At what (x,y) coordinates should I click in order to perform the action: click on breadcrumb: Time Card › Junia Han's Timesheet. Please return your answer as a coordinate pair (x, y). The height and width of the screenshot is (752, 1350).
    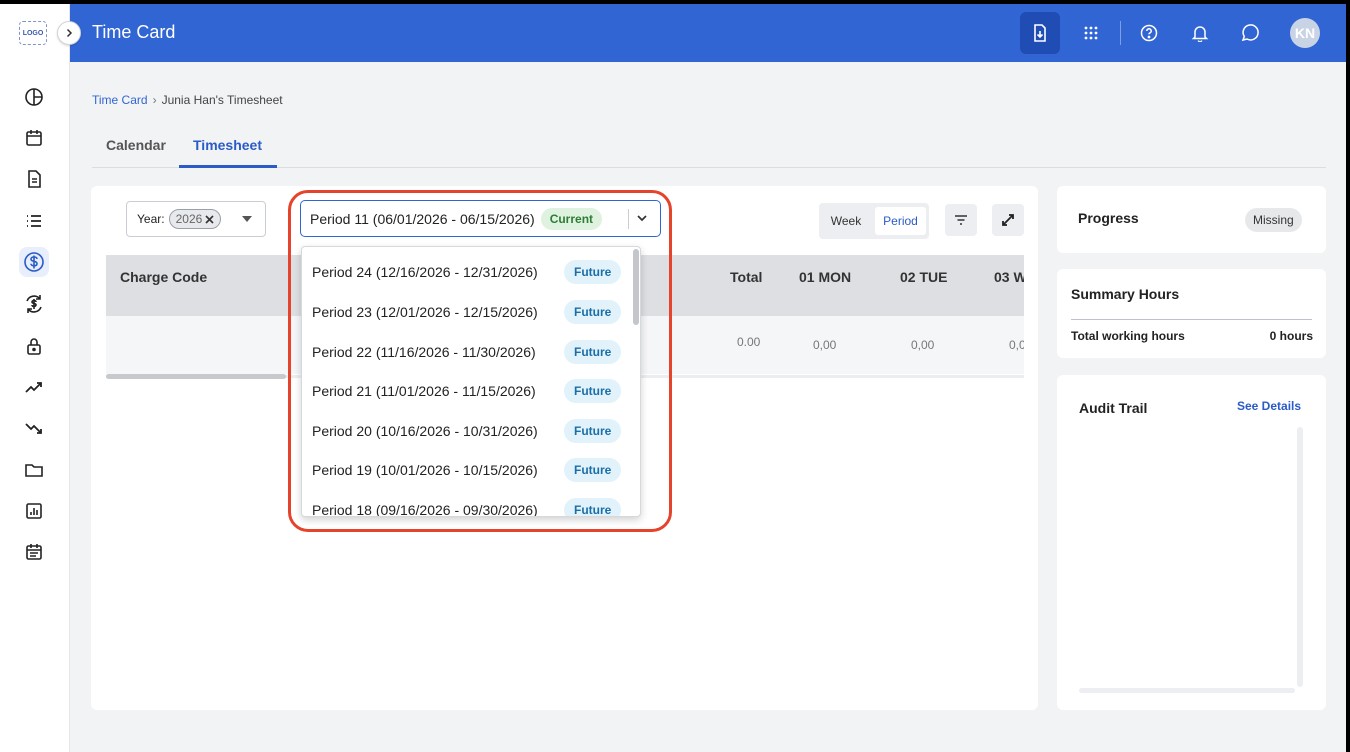
    Looking at the image, I should click on (187, 100).